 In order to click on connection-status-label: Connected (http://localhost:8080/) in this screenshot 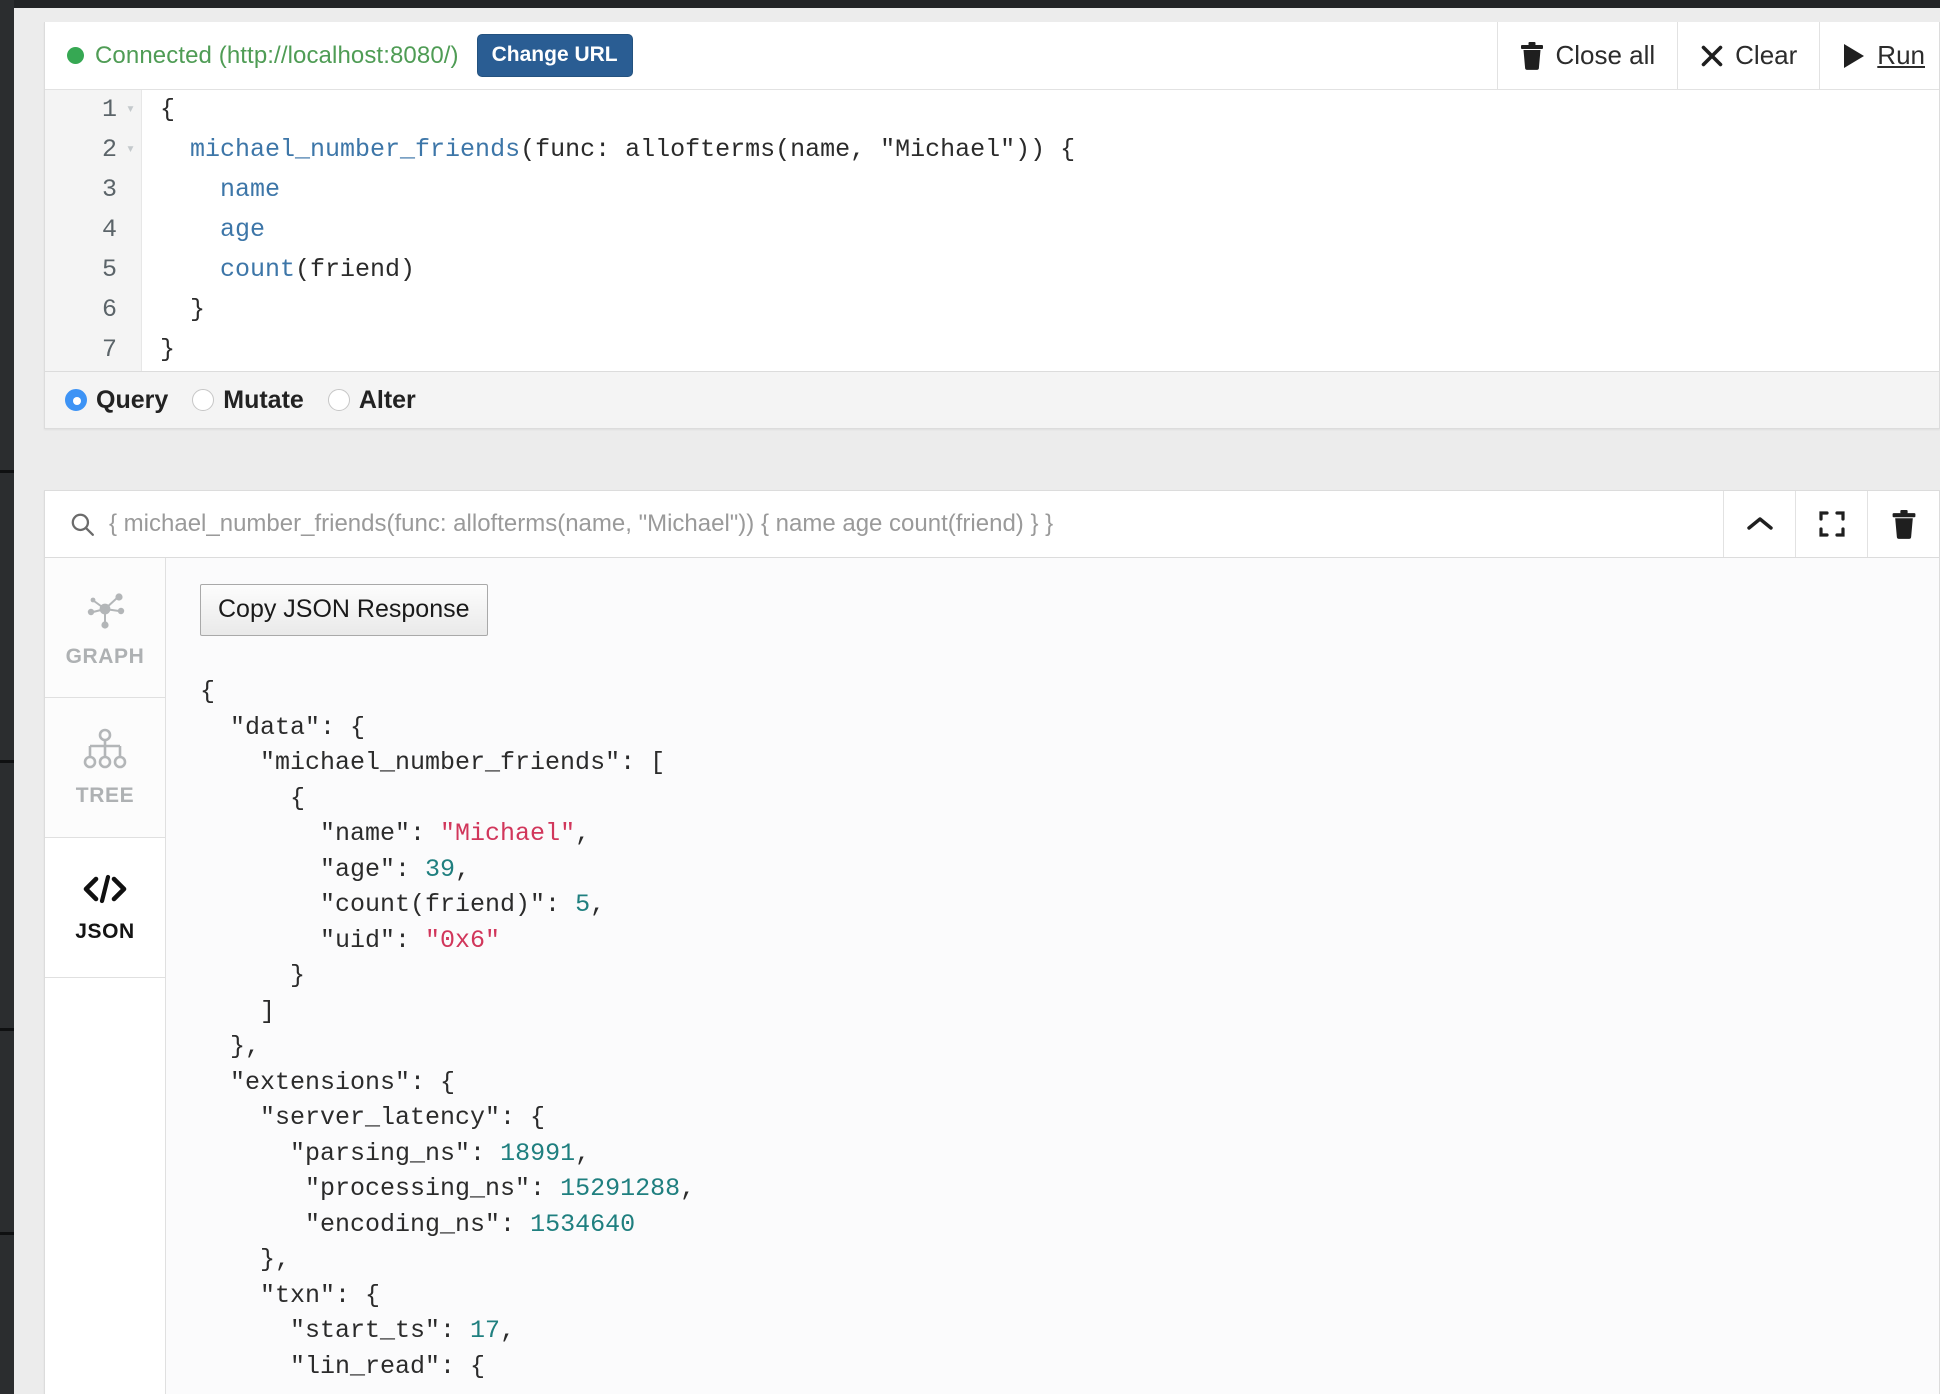, I will do `click(277, 55)`.